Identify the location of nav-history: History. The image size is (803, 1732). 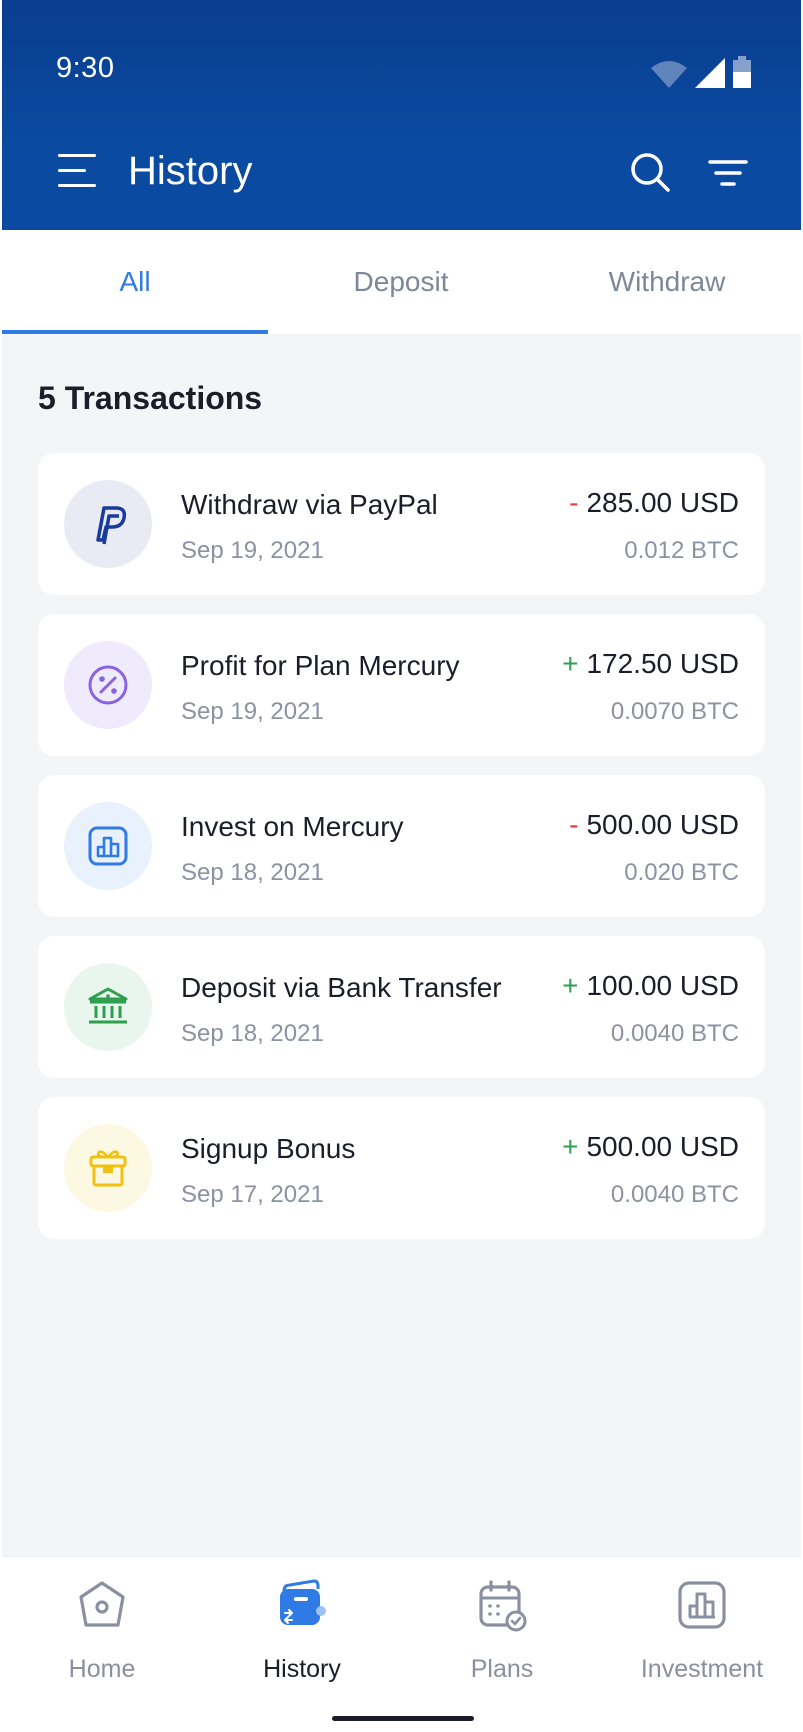
(302, 1632).